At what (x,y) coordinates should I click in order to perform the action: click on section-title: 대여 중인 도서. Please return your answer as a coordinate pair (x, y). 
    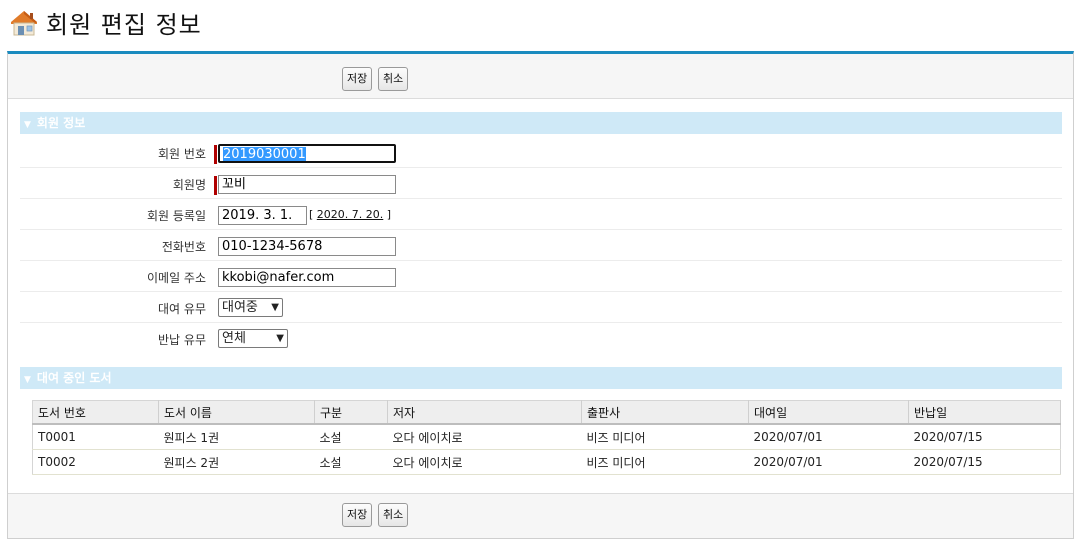
    Looking at the image, I should click on (74, 378).